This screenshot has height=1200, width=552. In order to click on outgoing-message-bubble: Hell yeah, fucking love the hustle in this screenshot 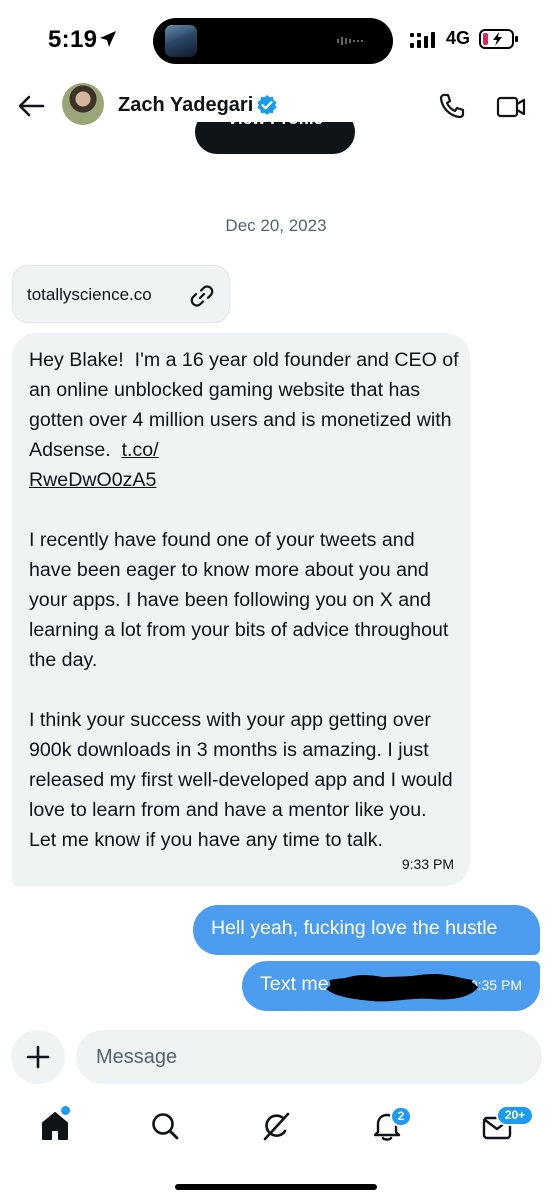, I will do `click(366, 930)`.